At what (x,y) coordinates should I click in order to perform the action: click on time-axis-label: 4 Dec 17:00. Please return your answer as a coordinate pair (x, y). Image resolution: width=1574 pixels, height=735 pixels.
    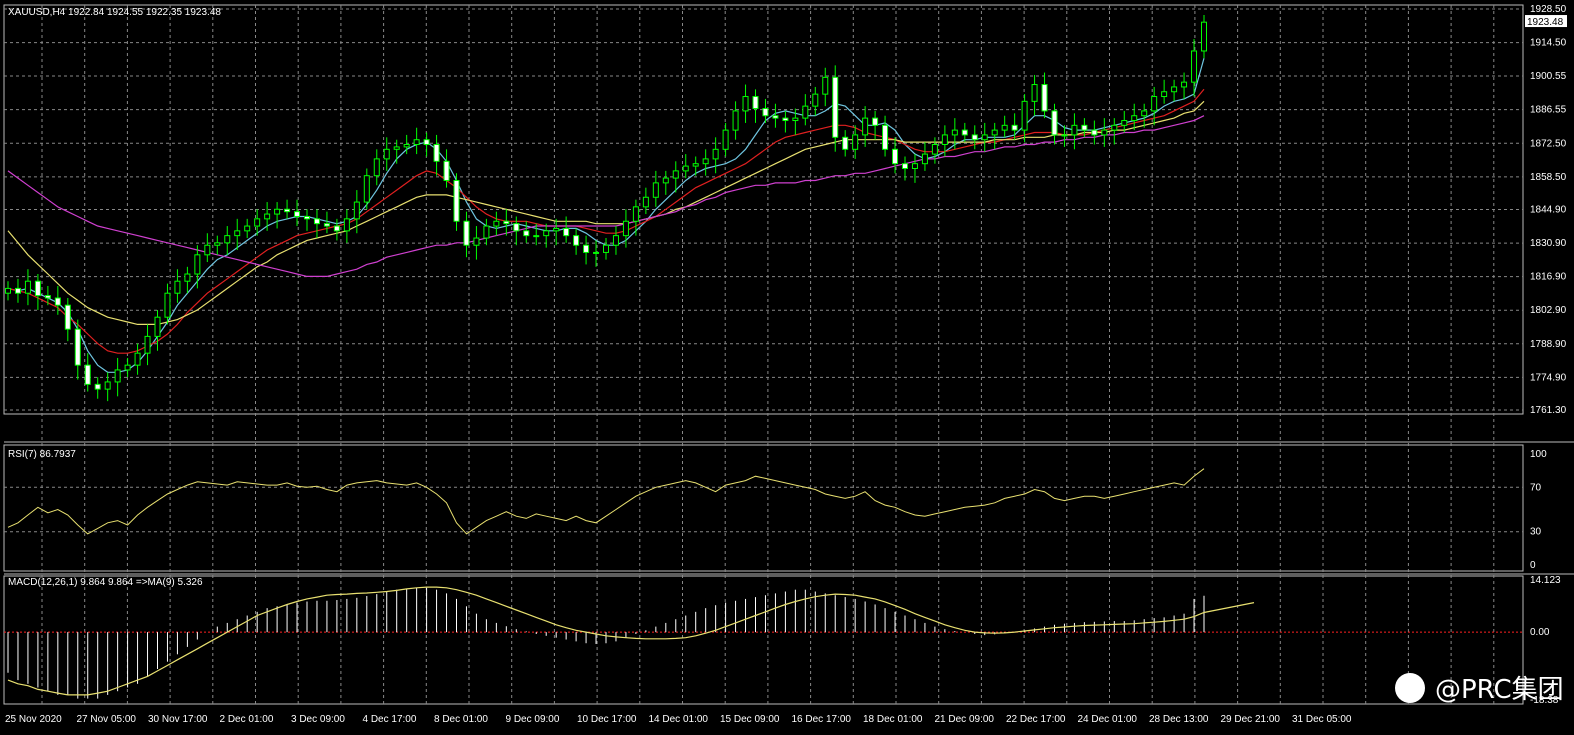
    Looking at the image, I should click on (390, 719).